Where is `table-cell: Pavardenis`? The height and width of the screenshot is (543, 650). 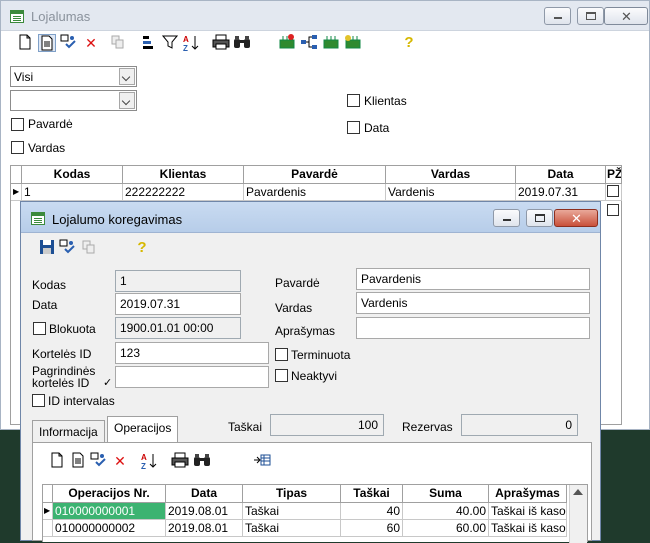 table-cell: Pavardenis is located at coordinates (315, 192).